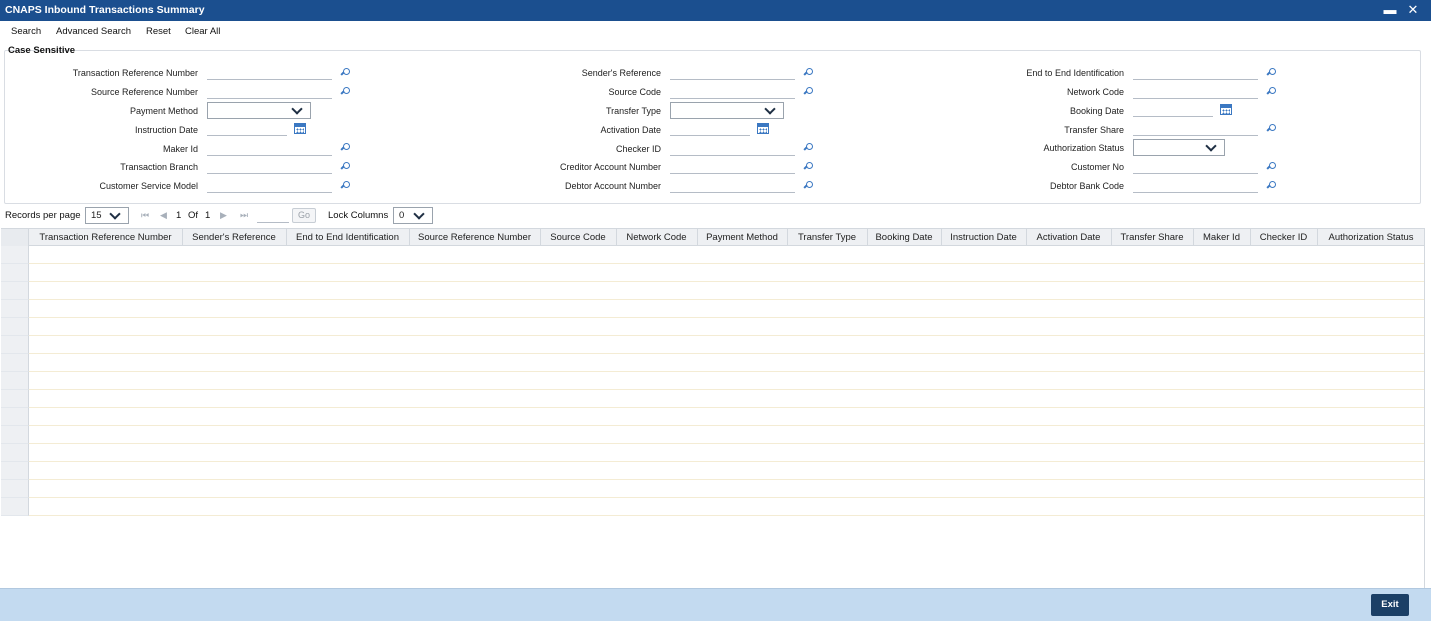 This screenshot has width=1431, height=621. What do you see at coordinates (827, 237) in the screenshot?
I see `column-header: Transfer Type` at bounding box center [827, 237].